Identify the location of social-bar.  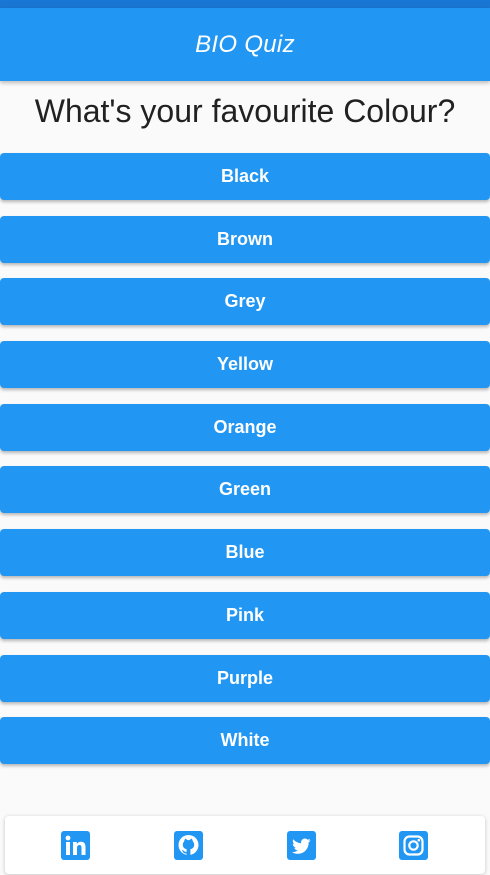
(245, 845).